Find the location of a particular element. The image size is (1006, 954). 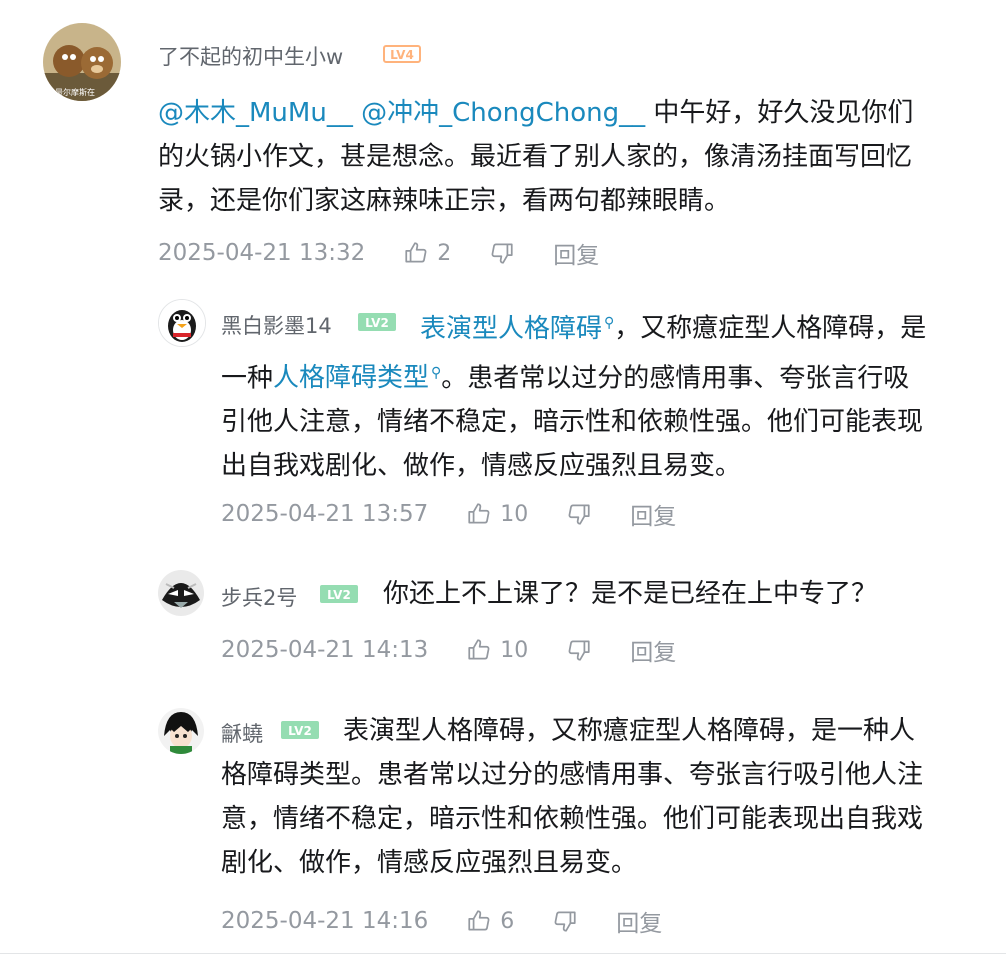

reply2-level-text: LV2 is located at coordinates (339, 595).